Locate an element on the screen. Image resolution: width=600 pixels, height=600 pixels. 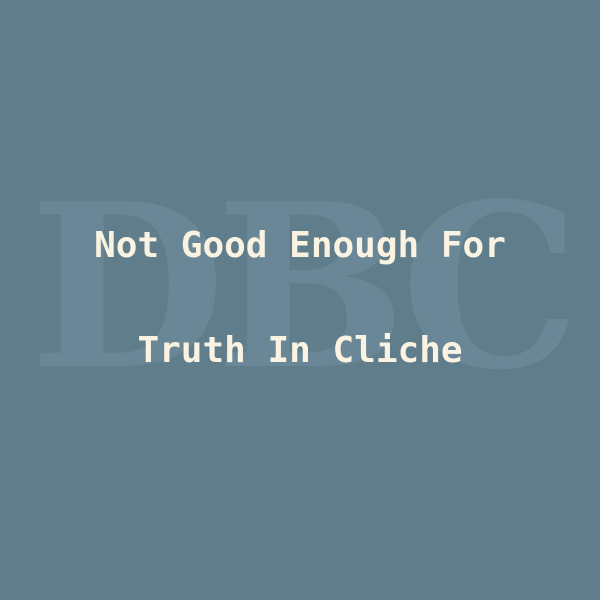
title-line-2: Truth In Cliche is located at coordinates (300, 350).